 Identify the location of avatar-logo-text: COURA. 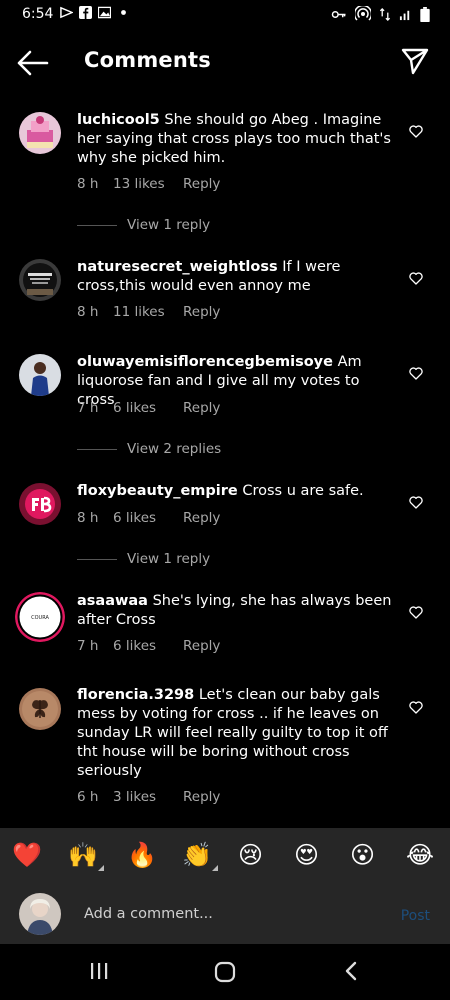
(40, 618).